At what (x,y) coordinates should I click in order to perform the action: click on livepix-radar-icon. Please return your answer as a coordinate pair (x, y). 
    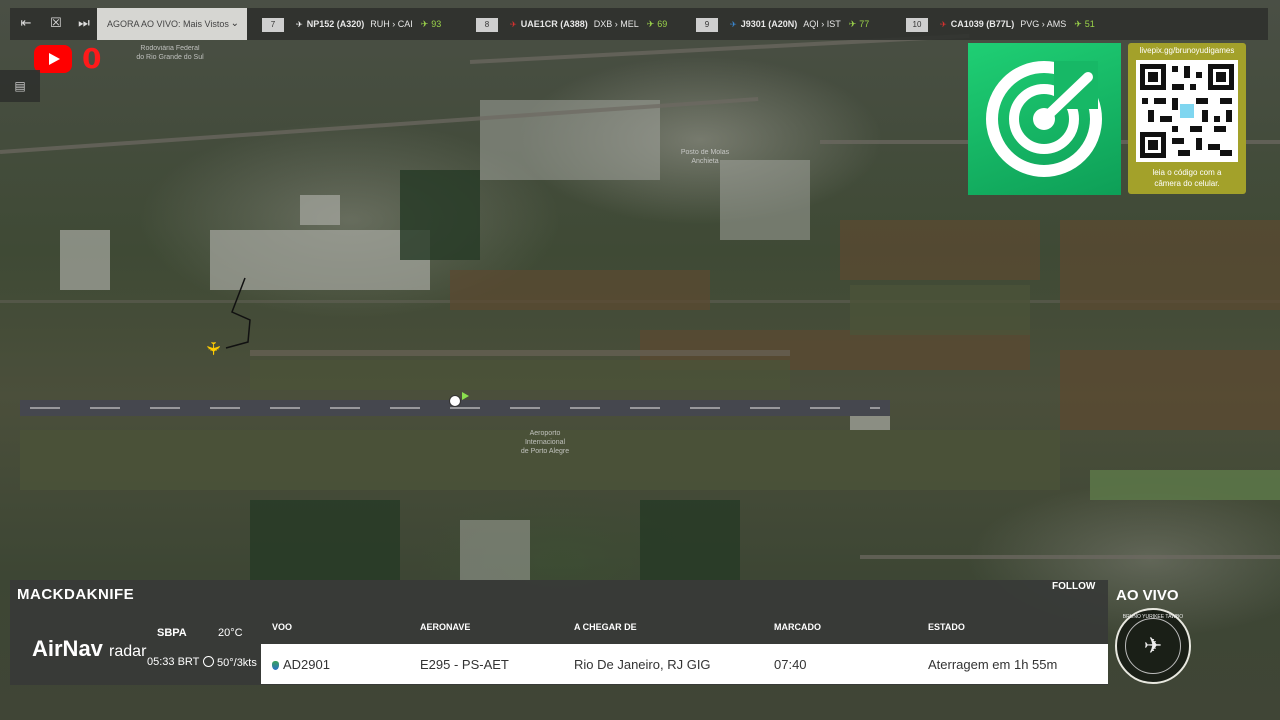
    Looking at the image, I should click on (1044, 119).